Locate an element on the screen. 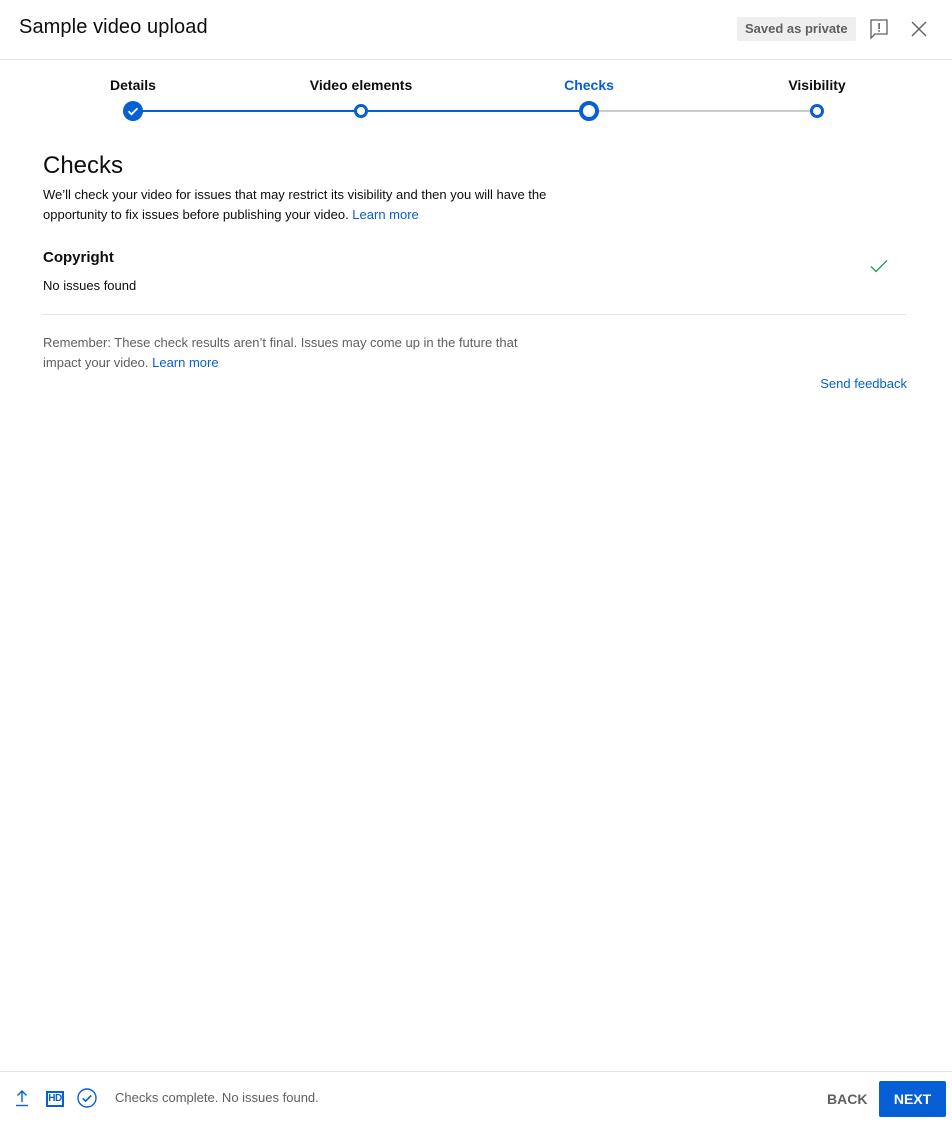  step-details: Details is located at coordinates (133, 85).